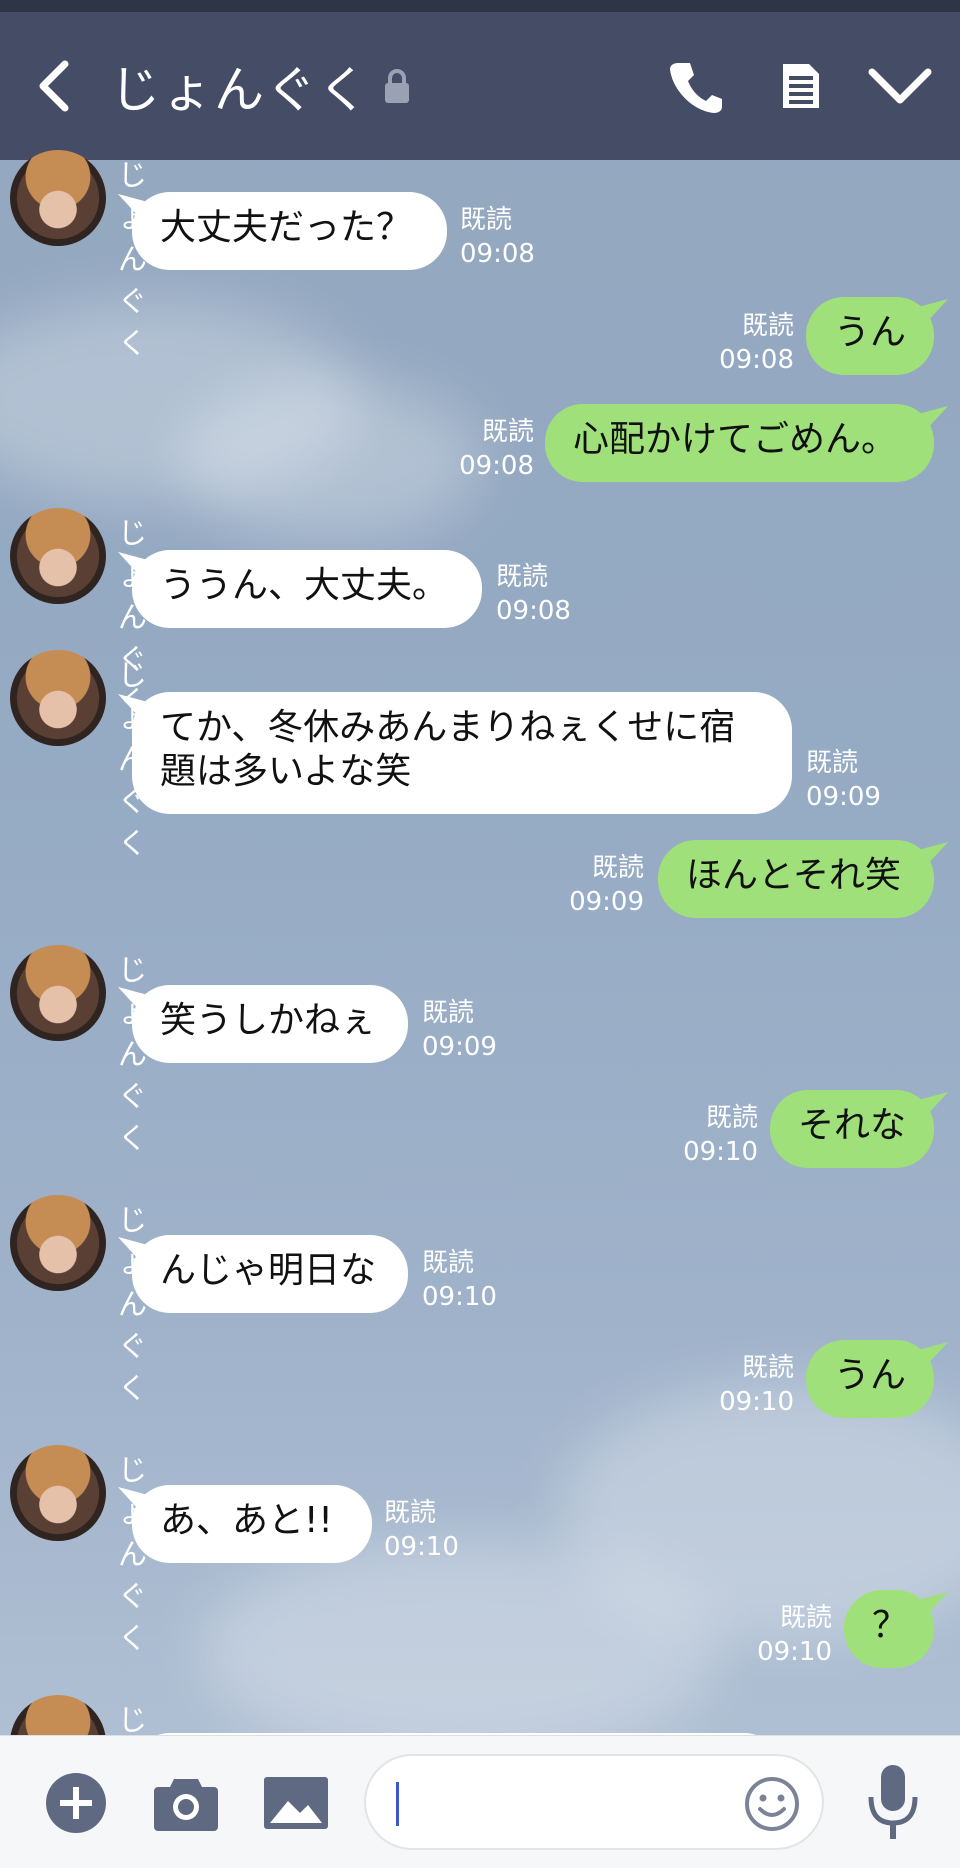 The height and width of the screenshot is (1868, 960). I want to click on chat-title: じょんぐく, so click(261, 86).